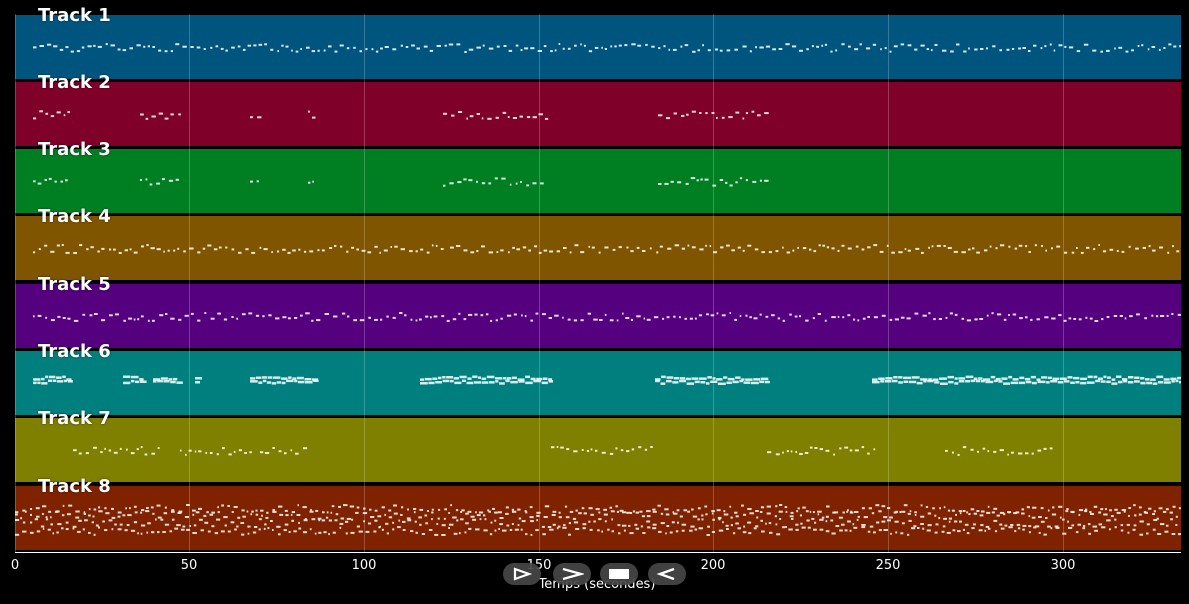 This screenshot has height=604, width=1189. I want to click on back-button, so click(667, 574).